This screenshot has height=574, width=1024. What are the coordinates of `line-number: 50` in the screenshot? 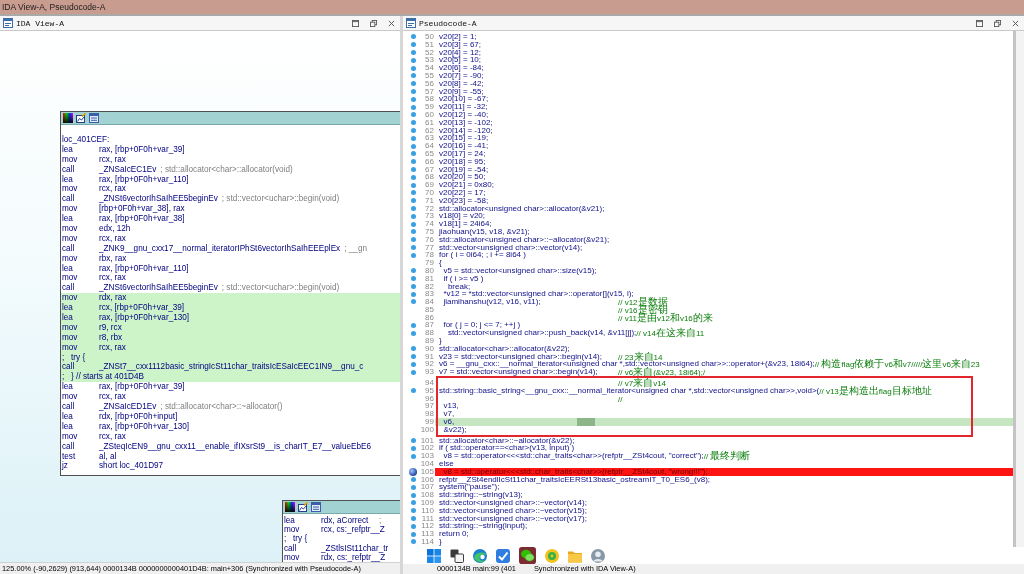 It's located at (429, 37).